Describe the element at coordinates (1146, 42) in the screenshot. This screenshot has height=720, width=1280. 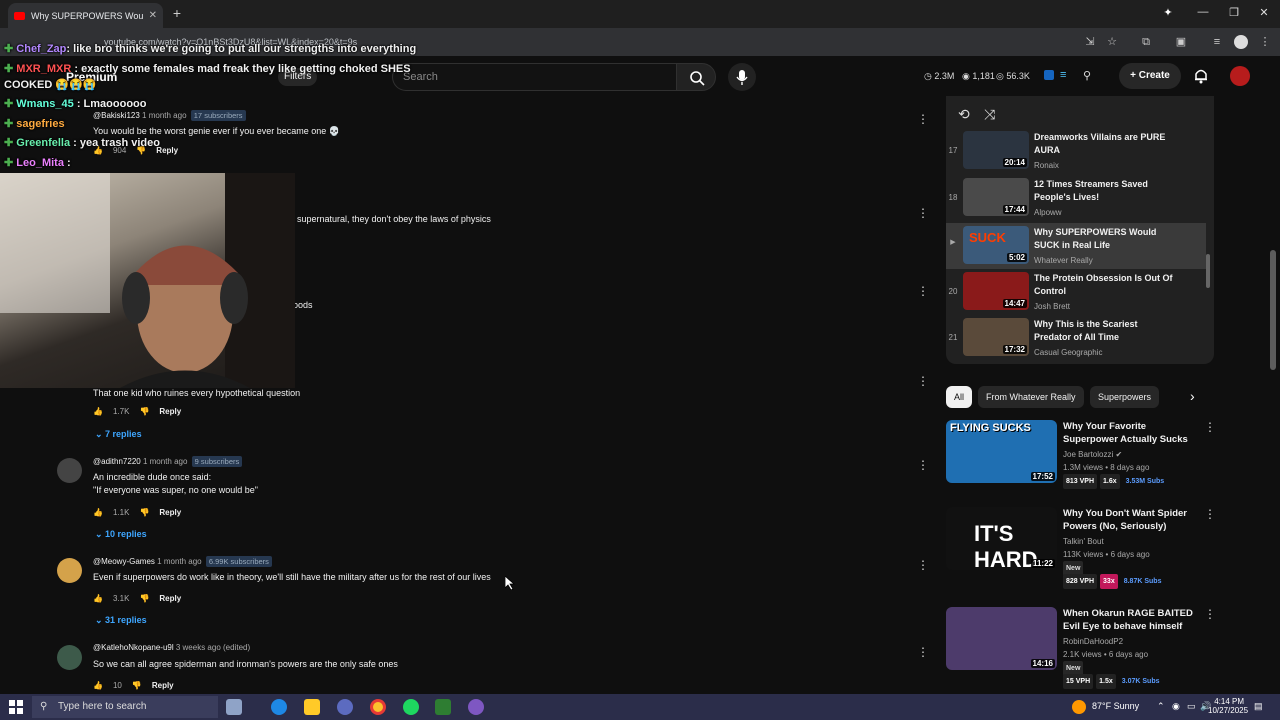
I see `extensions-icon: ⧉` at that location.